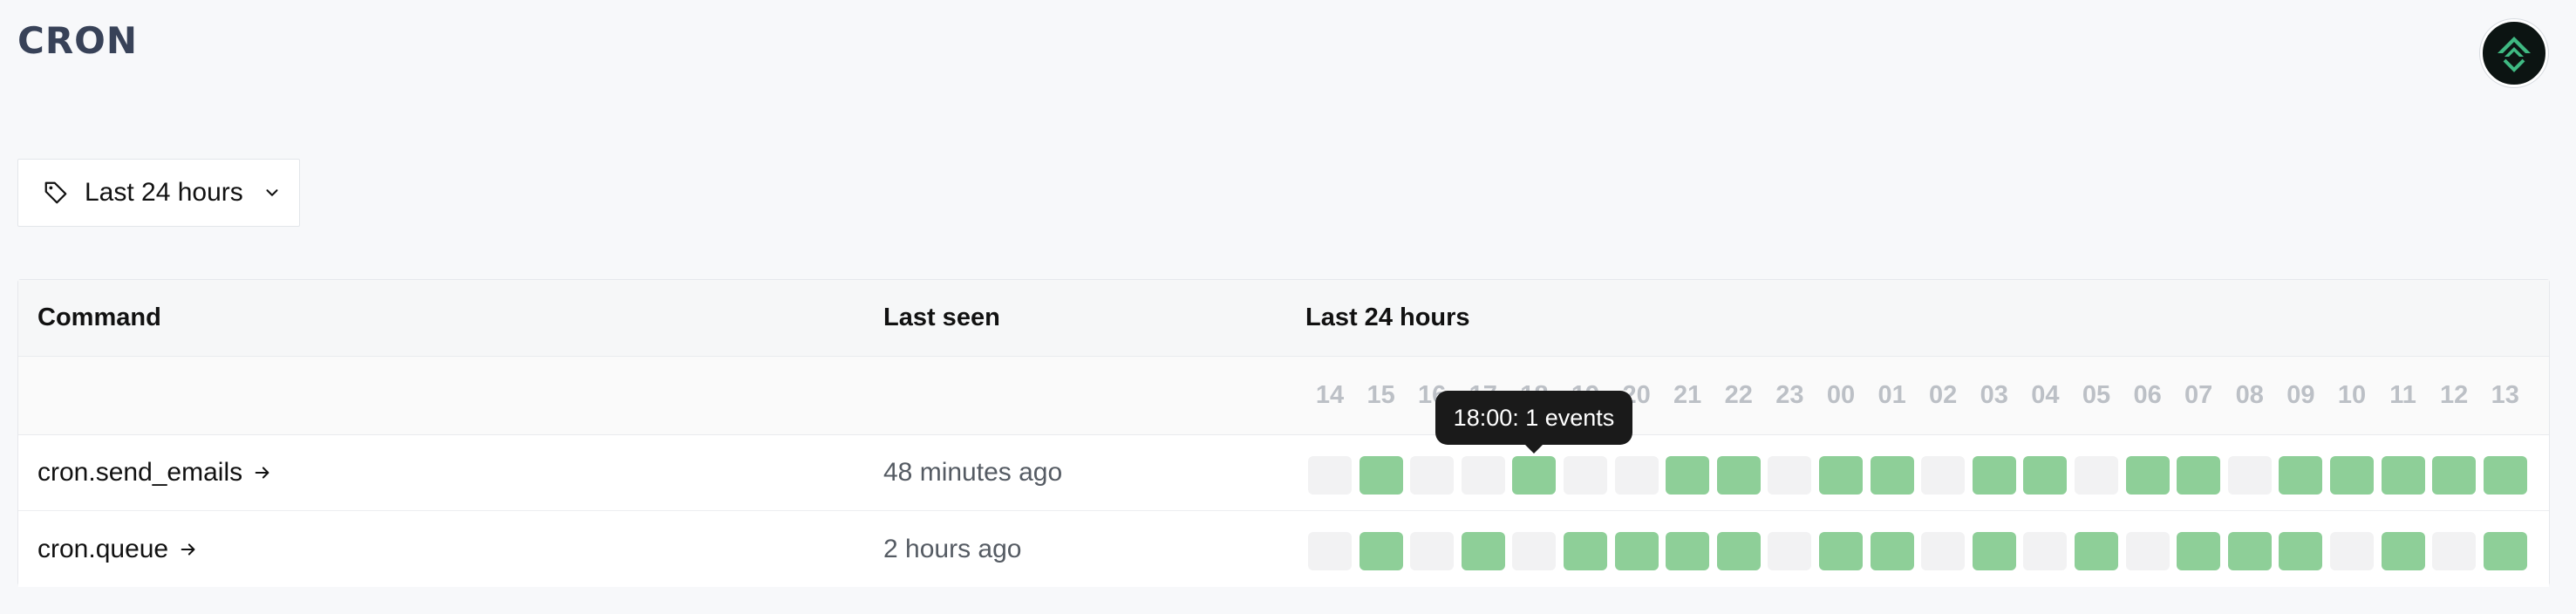 This screenshot has width=2576, height=614. Describe the element at coordinates (2249, 395) in the screenshot. I see `hour-label: 08` at that location.